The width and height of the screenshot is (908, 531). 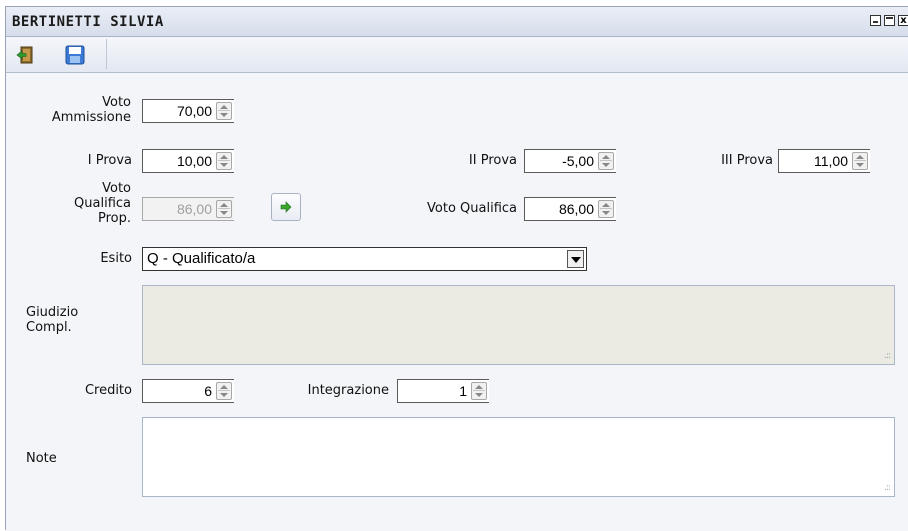 What do you see at coordinates (91, 110) in the screenshot?
I see `voto-ammissione-label: Voto Ammissione` at bounding box center [91, 110].